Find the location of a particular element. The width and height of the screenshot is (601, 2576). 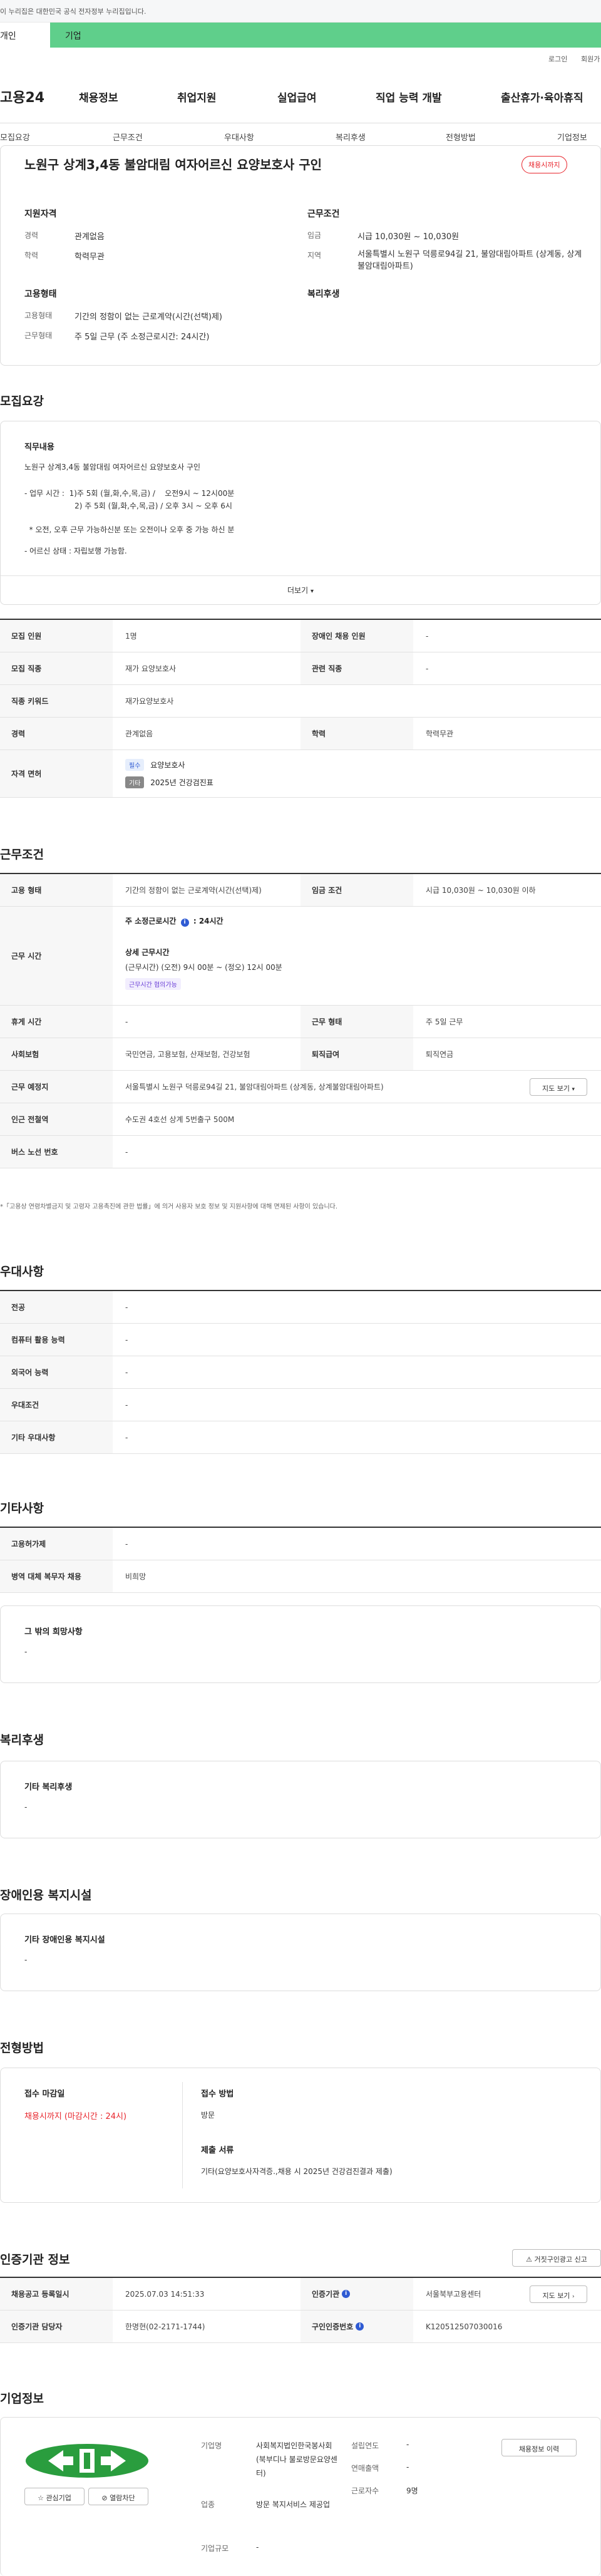

license-label: 자격 면허 is located at coordinates (56, 774).